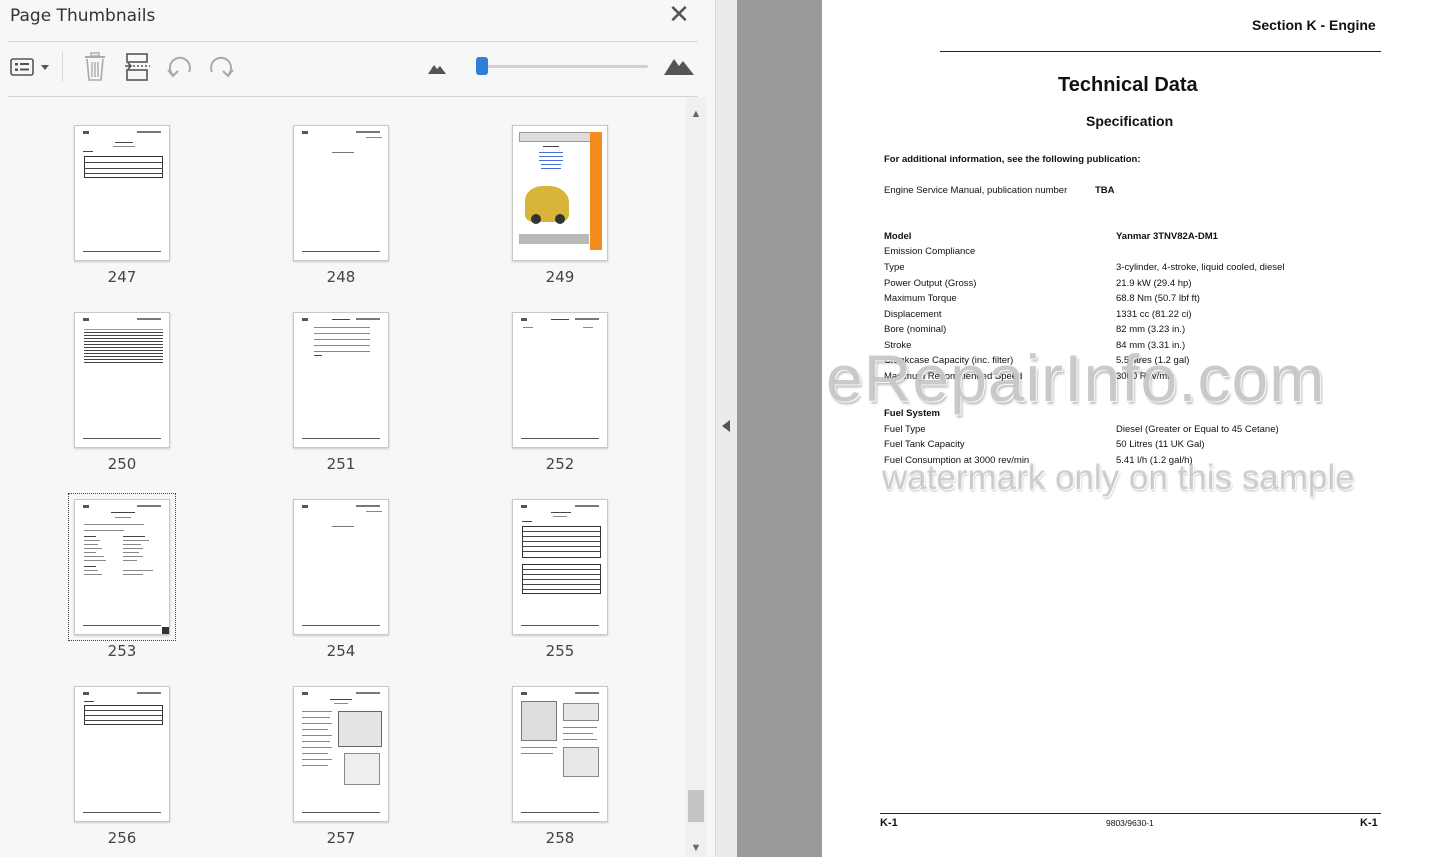  Describe the element at coordinates (889, 823) in the screenshot. I see `footer-page-left: K-1` at that location.